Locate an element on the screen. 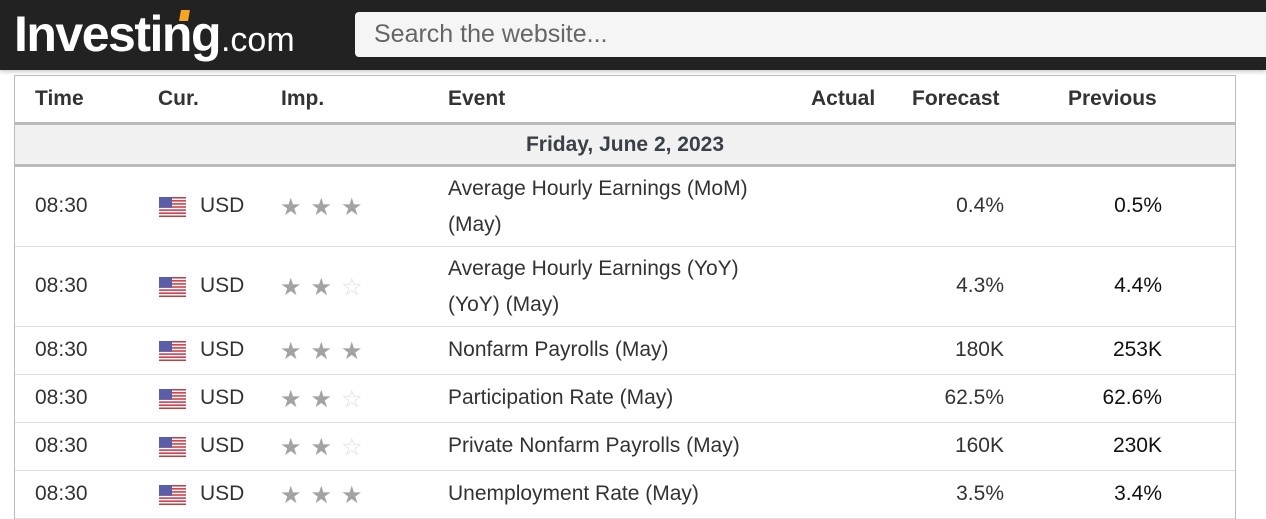 The width and height of the screenshot is (1266, 519). top-bar: Investing .com is located at coordinates (633, 35).